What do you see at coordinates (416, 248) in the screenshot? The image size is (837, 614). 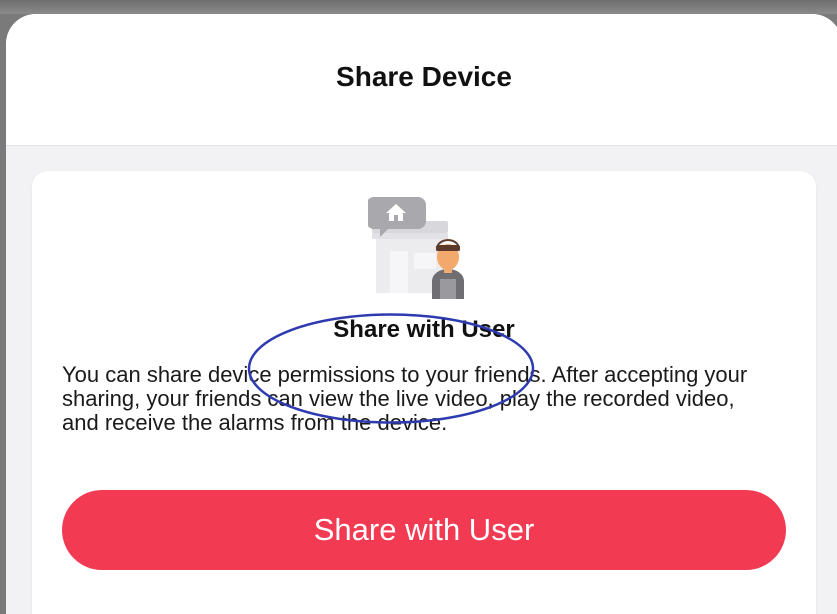 I see `store-with-user-icon` at bounding box center [416, 248].